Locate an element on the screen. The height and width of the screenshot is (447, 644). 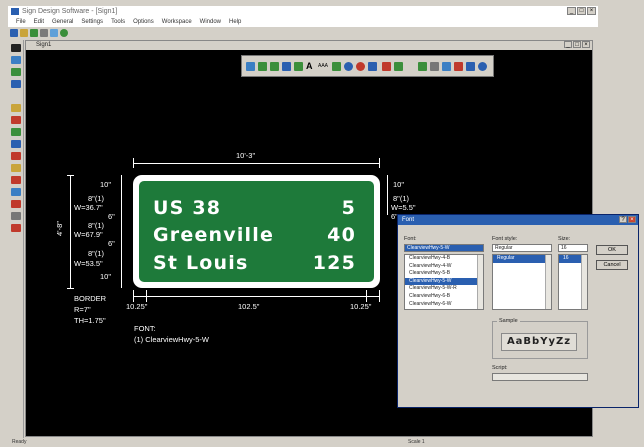
sign-line-3: St Louis 125 is located at coordinates (254, 263).